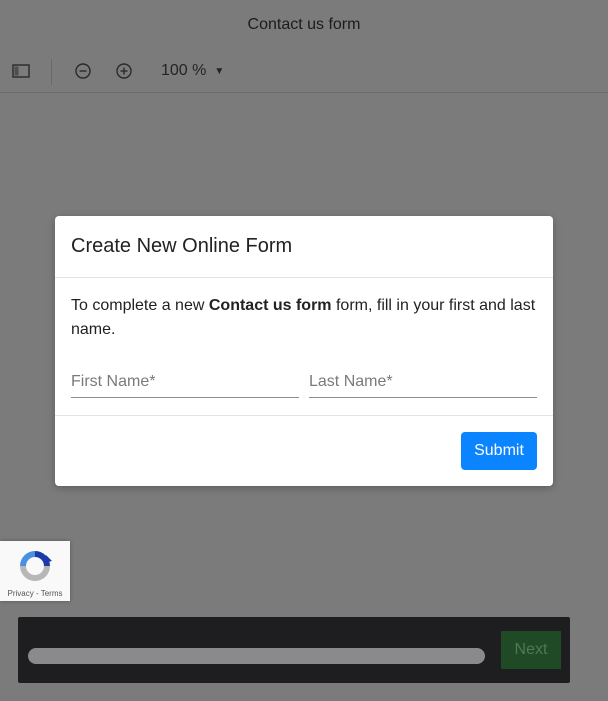 Image resolution: width=608 pixels, height=701 pixels. I want to click on document-title: Contact us form, so click(304, 24).